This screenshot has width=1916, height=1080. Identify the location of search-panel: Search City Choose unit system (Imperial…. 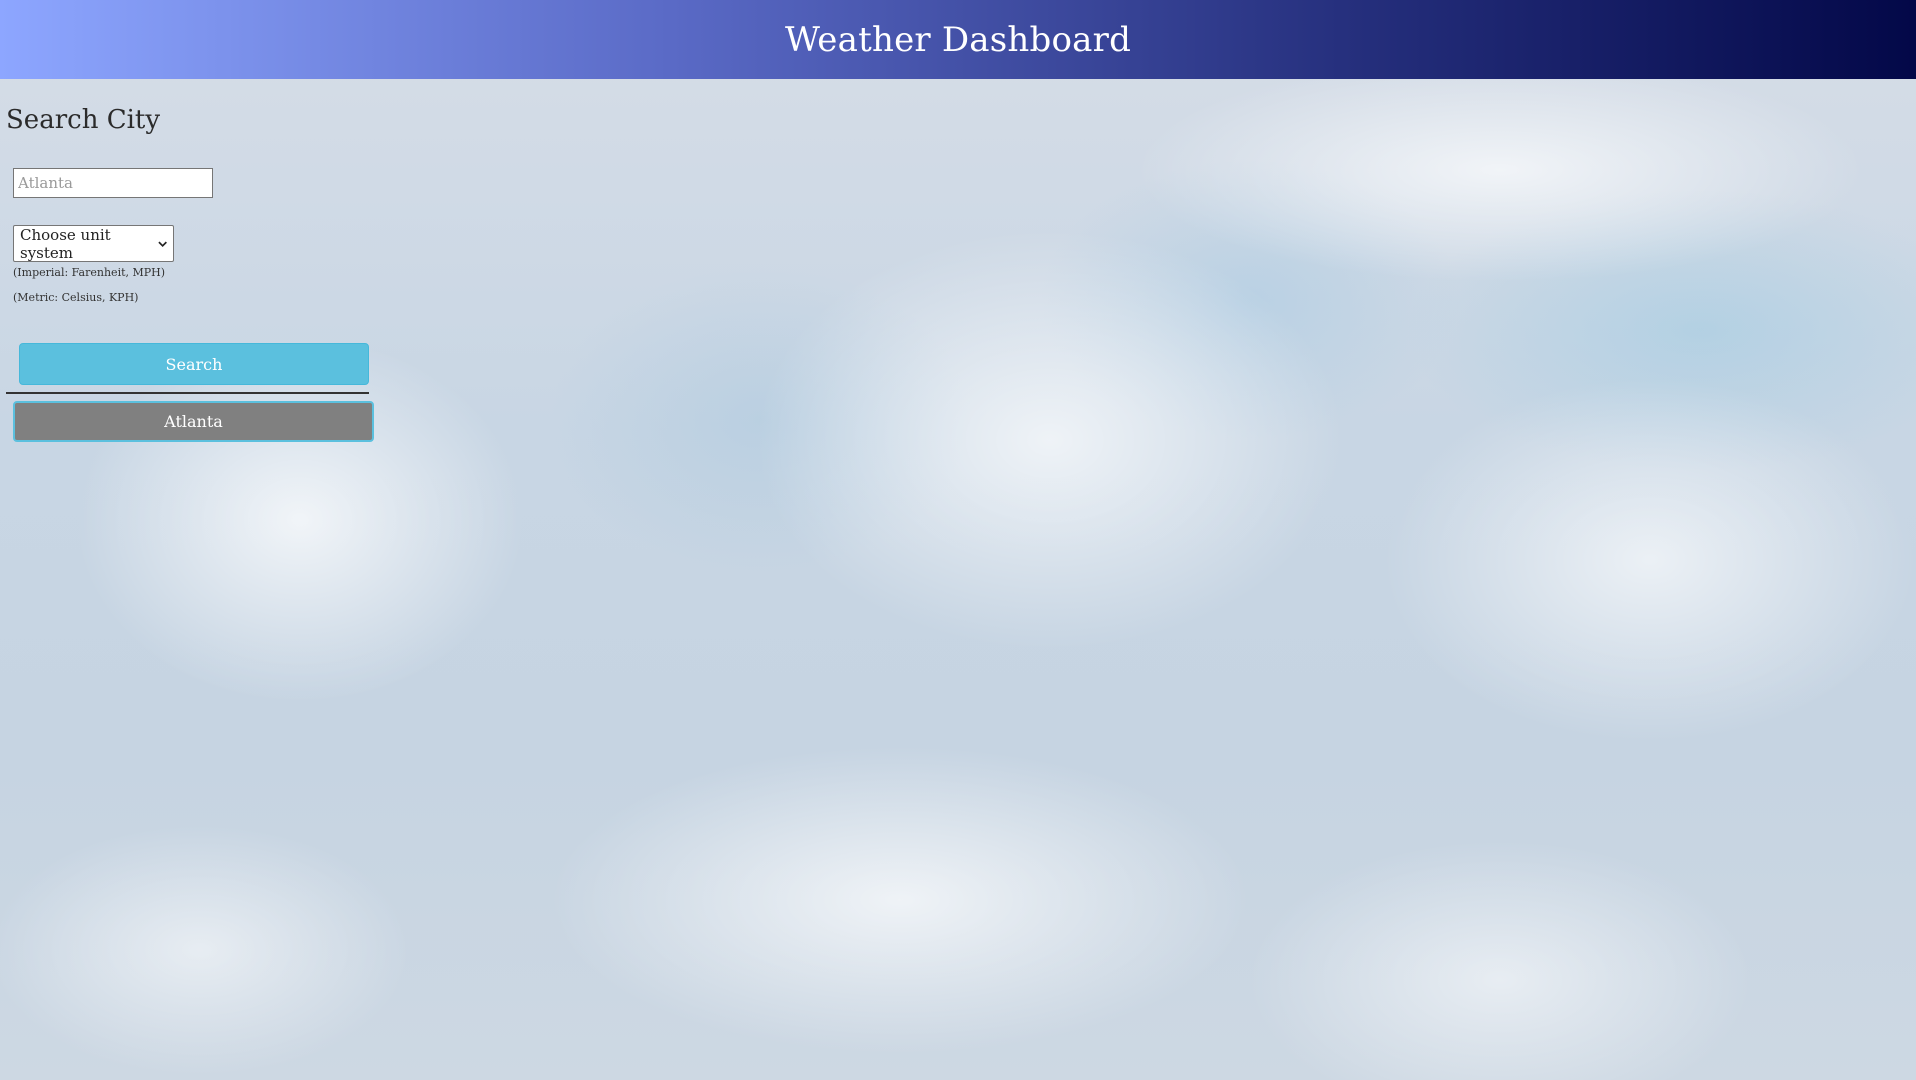
(191, 273).